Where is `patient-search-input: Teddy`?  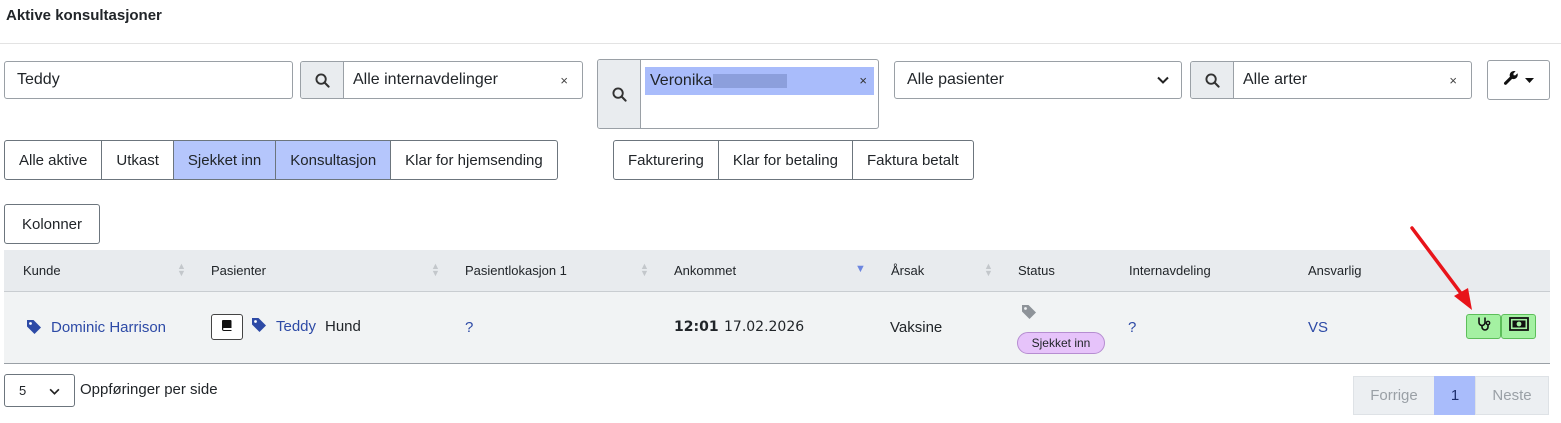
patient-search-input: Teddy is located at coordinates (148, 80).